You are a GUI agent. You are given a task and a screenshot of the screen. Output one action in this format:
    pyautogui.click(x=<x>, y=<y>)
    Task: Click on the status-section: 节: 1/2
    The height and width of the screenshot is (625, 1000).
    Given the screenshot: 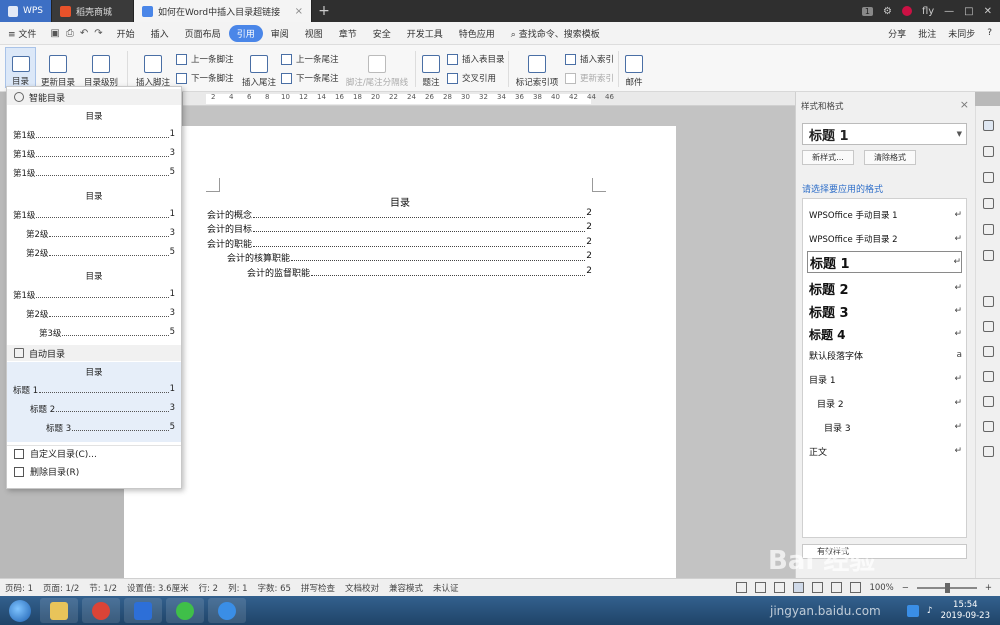 What is the action you would take?
    pyautogui.click(x=103, y=588)
    